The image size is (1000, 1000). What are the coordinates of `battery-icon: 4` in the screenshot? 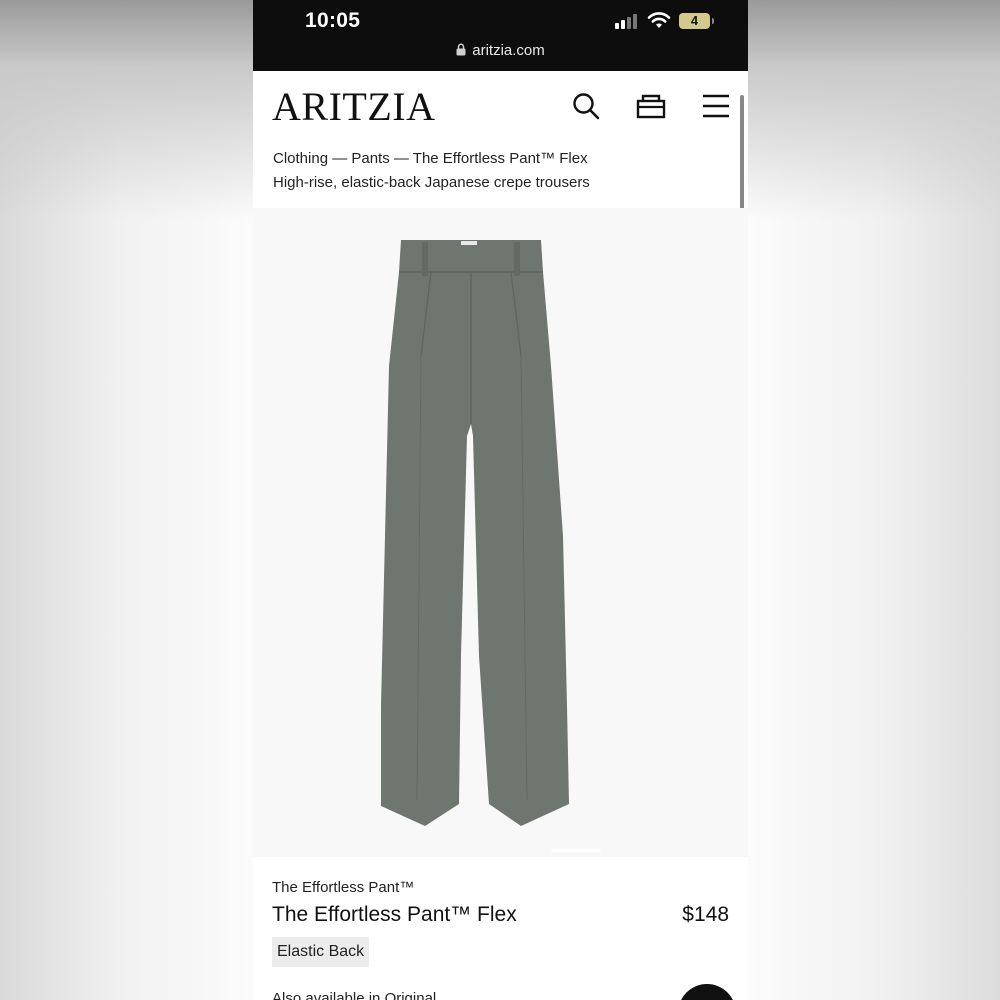 It's located at (694, 21).